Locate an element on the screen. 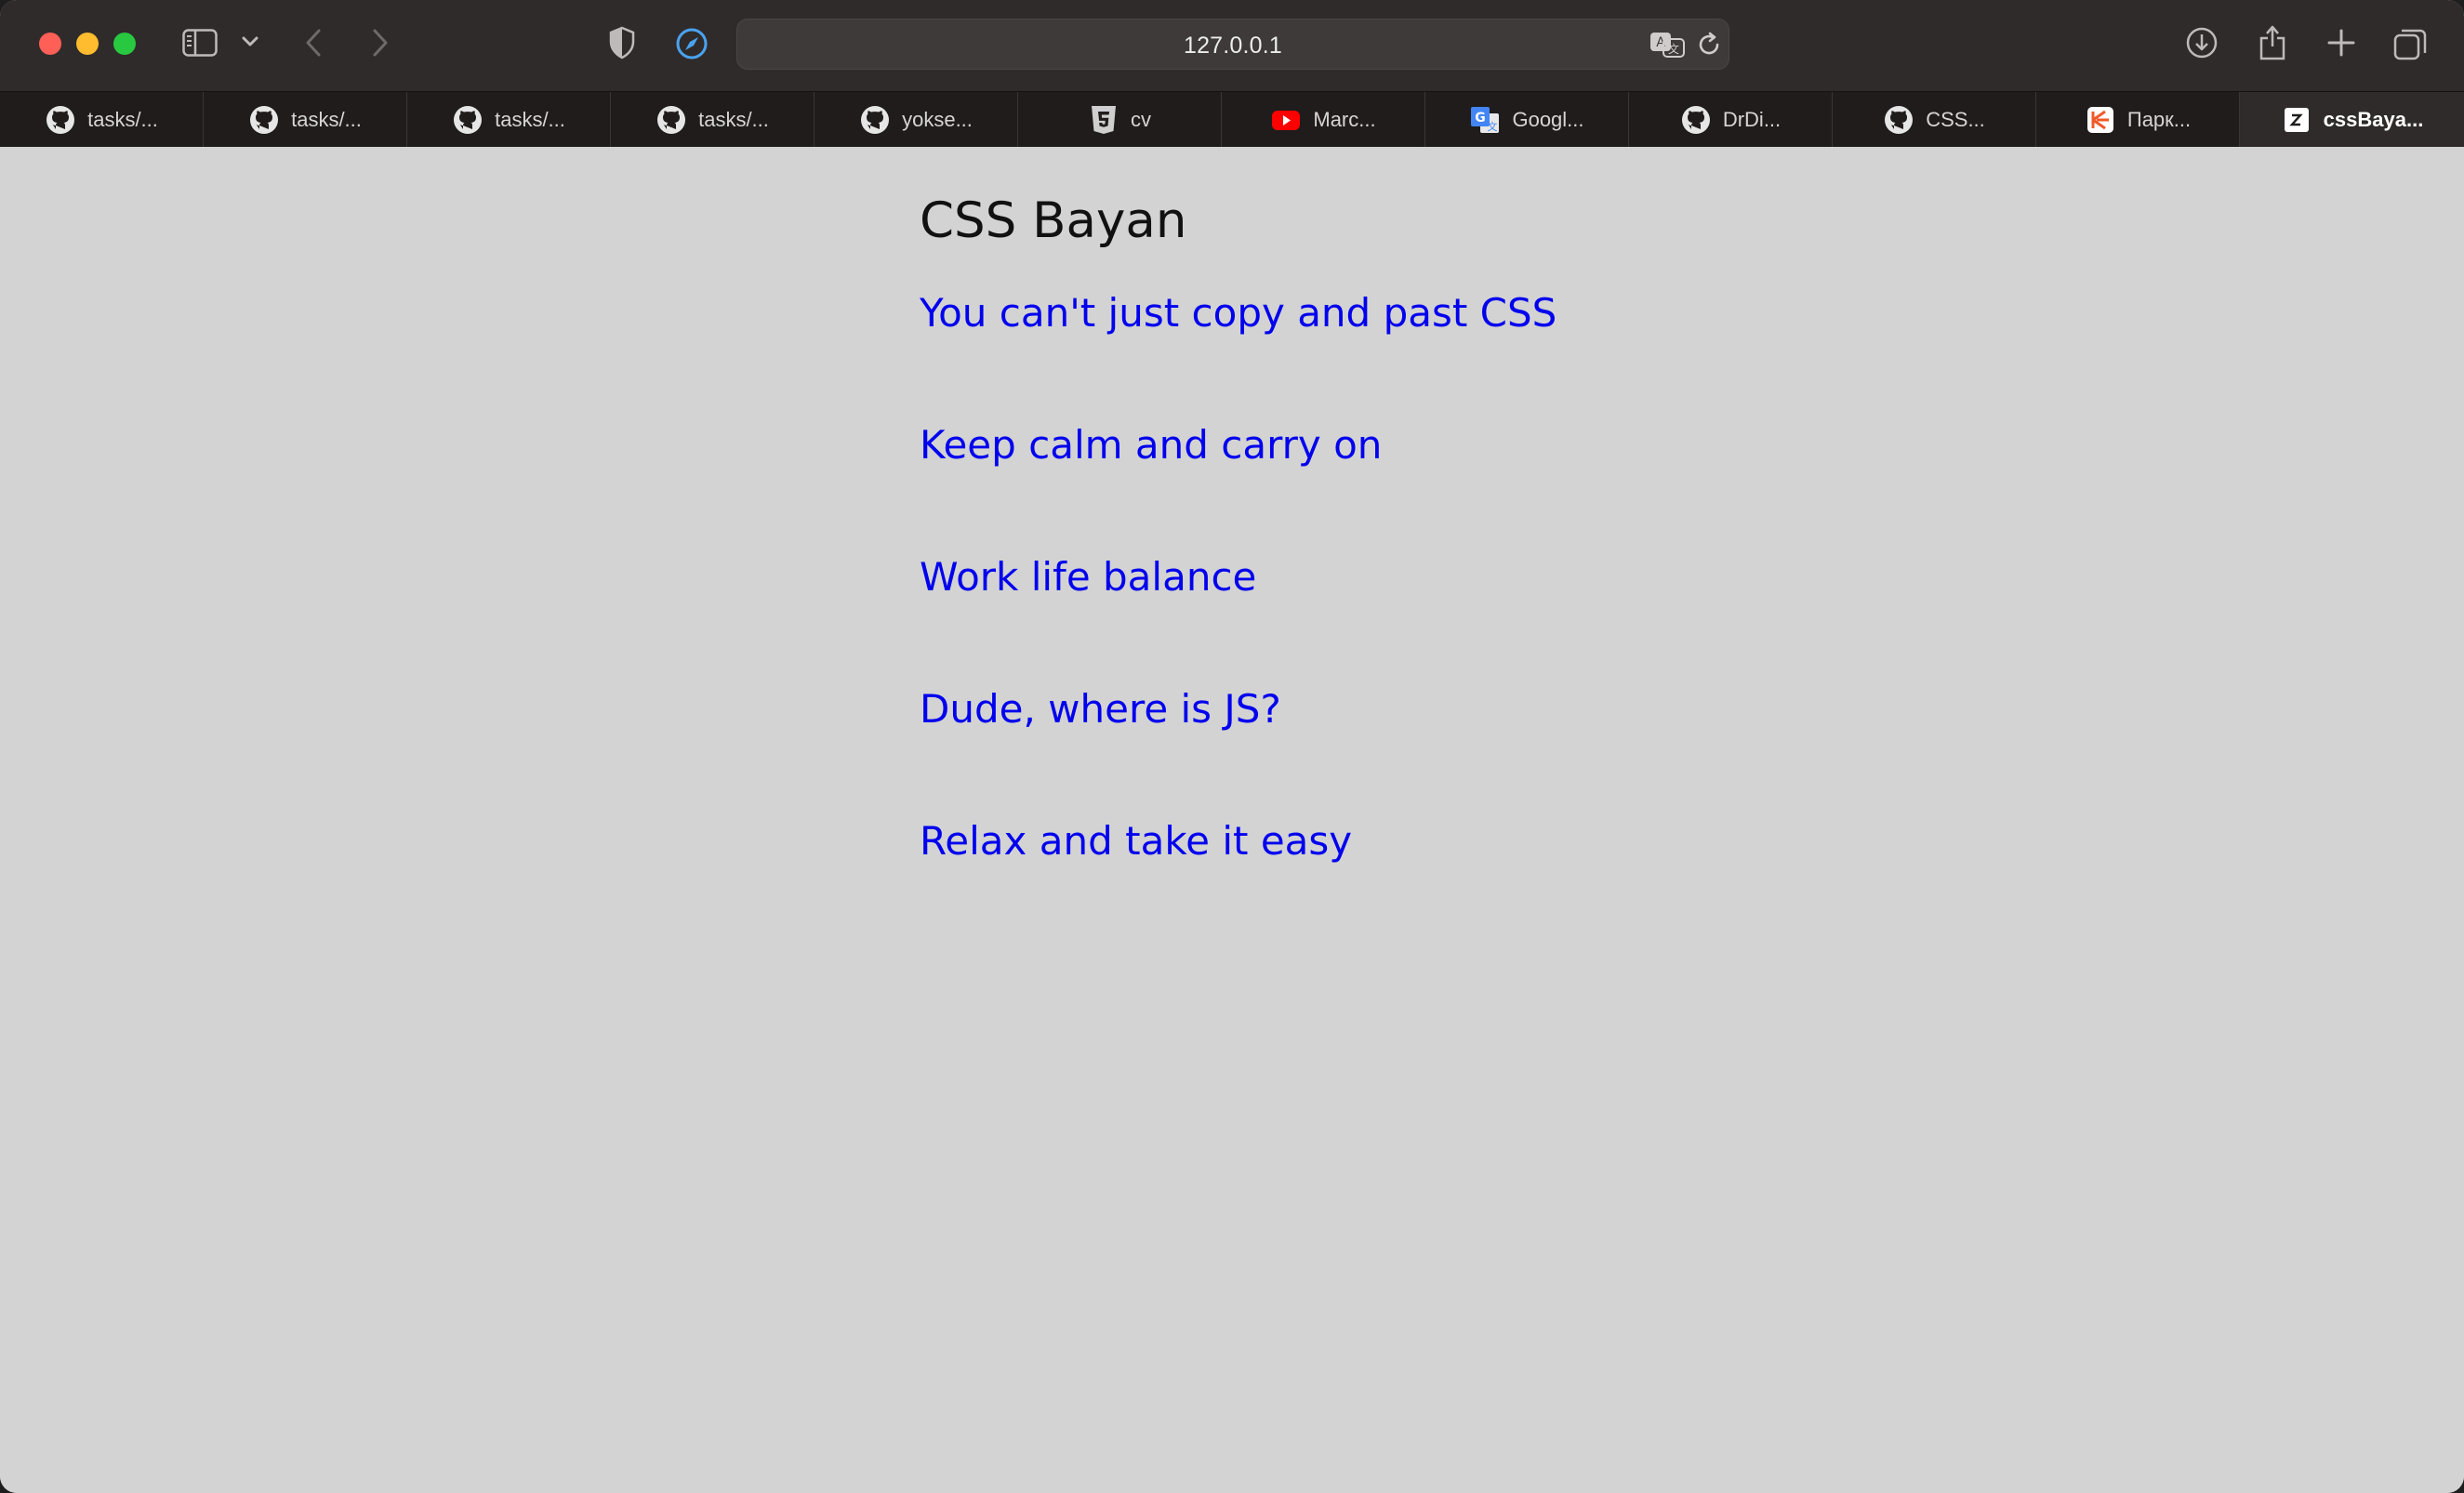  zoom-window-button is located at coordinates (124, 44).